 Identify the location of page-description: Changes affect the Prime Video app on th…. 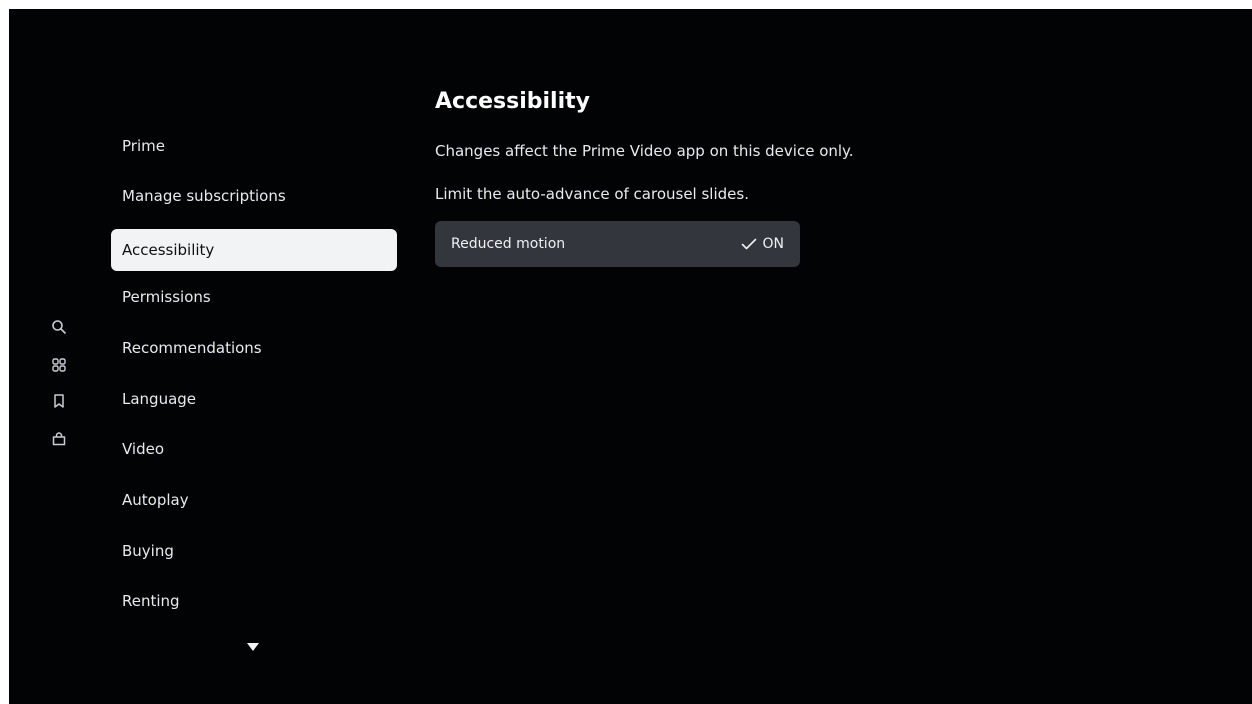
(644, 151).